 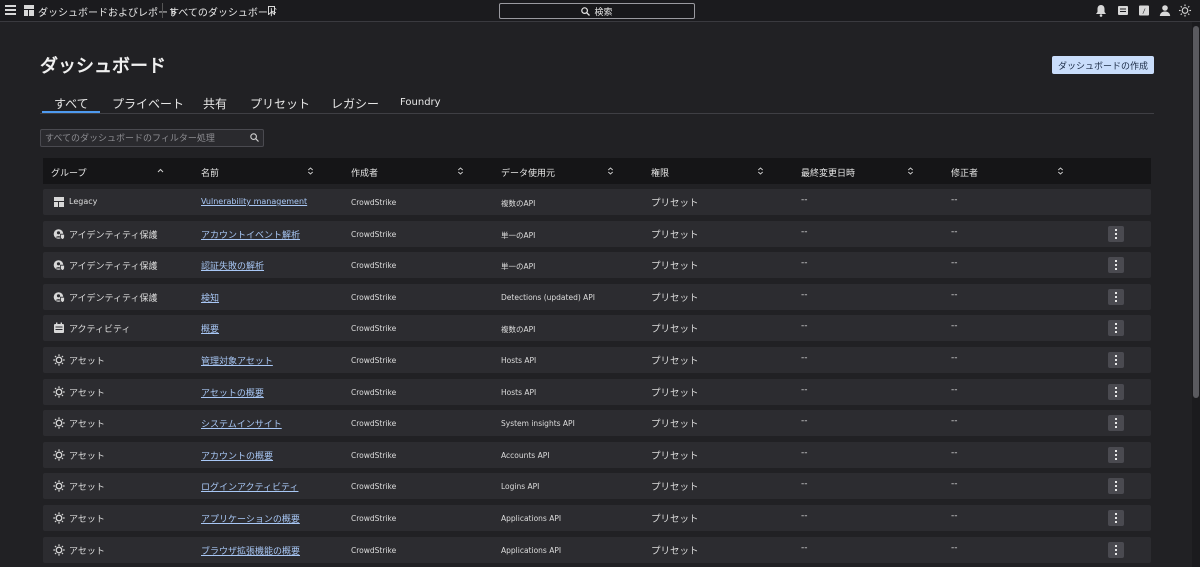 What do you see at coordinates (1185, 10) in the screenshot?
I see `theme-sun-icon` at bounding box center [1185, 10].